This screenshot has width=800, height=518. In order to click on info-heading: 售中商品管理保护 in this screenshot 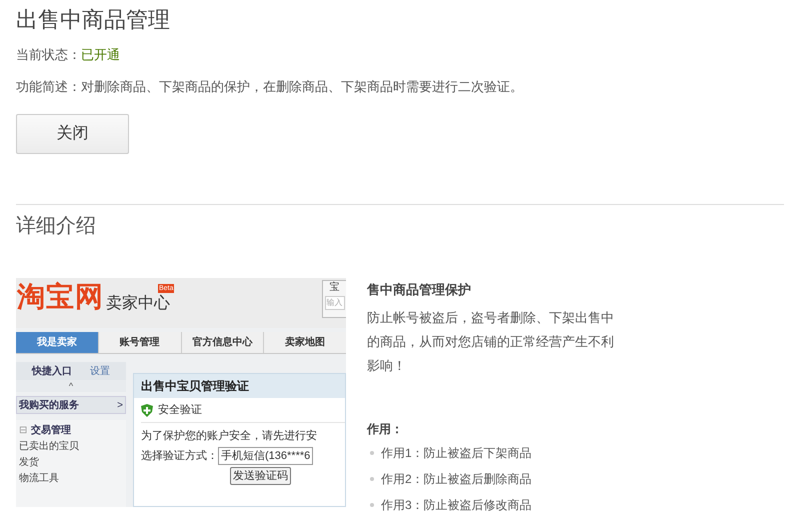, I will do `click(419, 290)`.